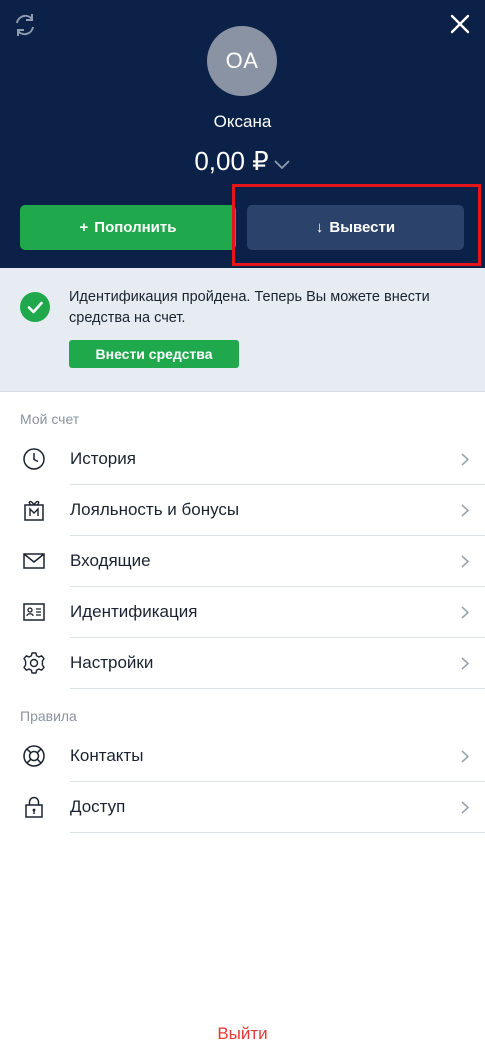  I want to click on balance-amount: 0,00 ₽, so click(231, 161).